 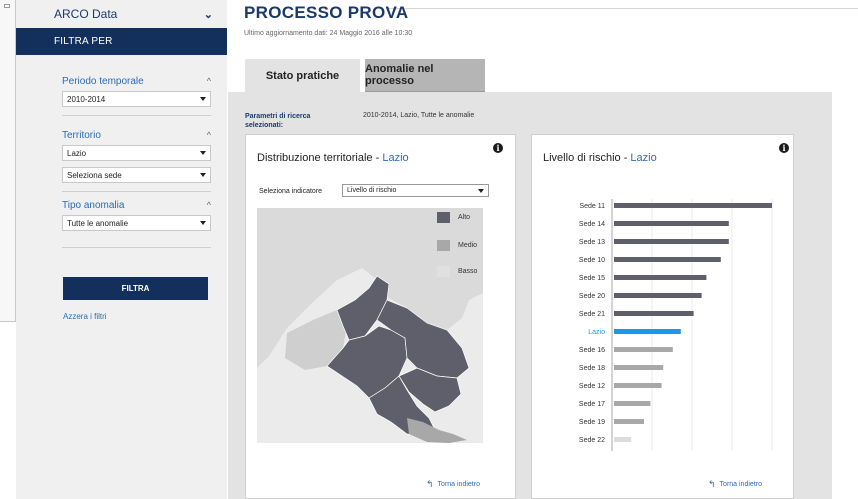 What do you see at coordinates (592, 314) in the screenshot?
I see `bar-label: Sede 21` at bounding box center [592, 314].